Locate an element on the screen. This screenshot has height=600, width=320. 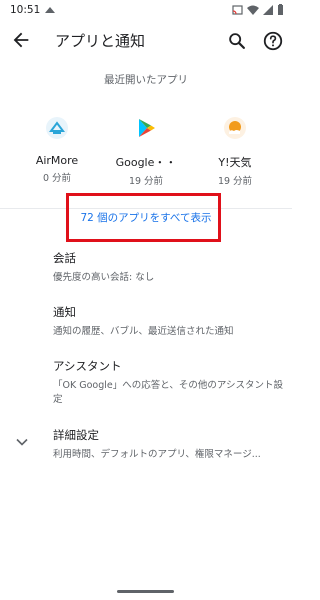
wifi-icon is located at coordinates (253, 10).